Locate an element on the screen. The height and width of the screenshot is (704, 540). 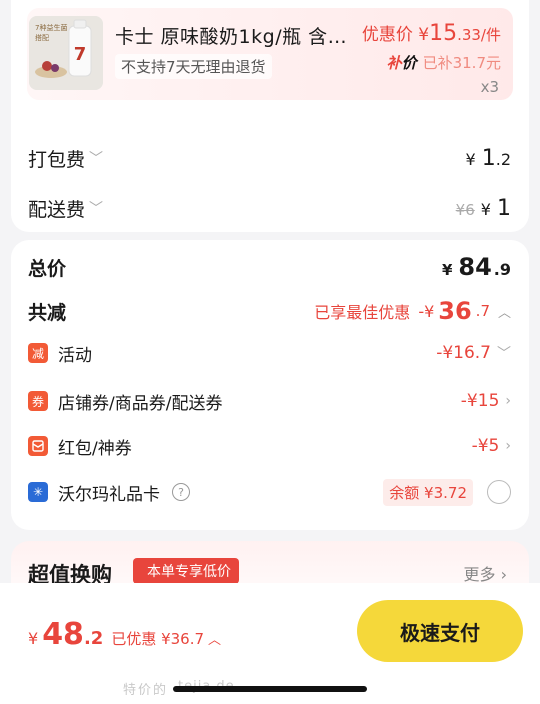
discount-item-value: -¥15 is located at coordinates (480, 401).